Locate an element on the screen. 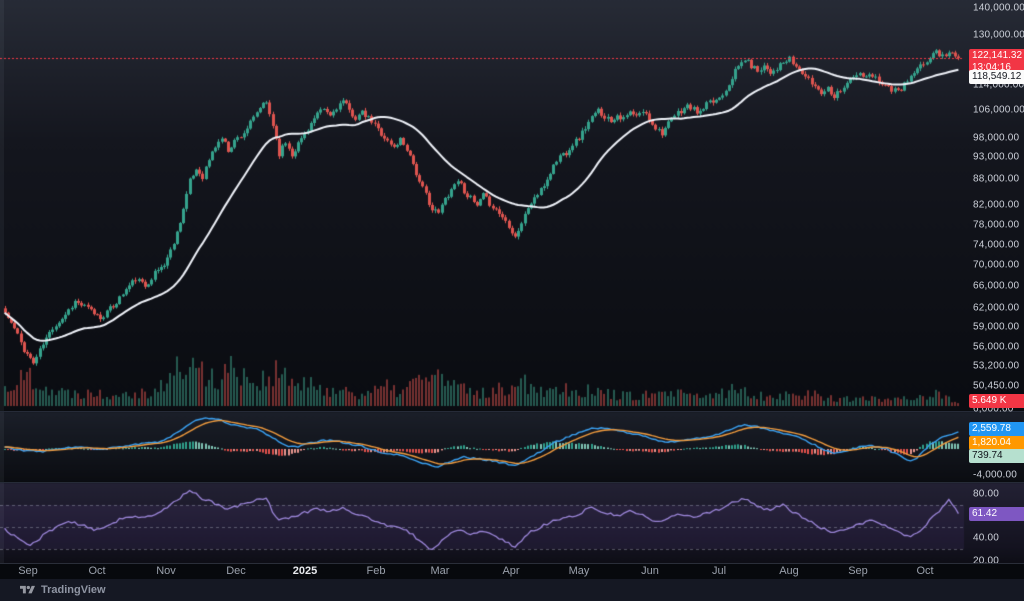  volume-badge: 5.649 K is located at coordinates (996, 401).